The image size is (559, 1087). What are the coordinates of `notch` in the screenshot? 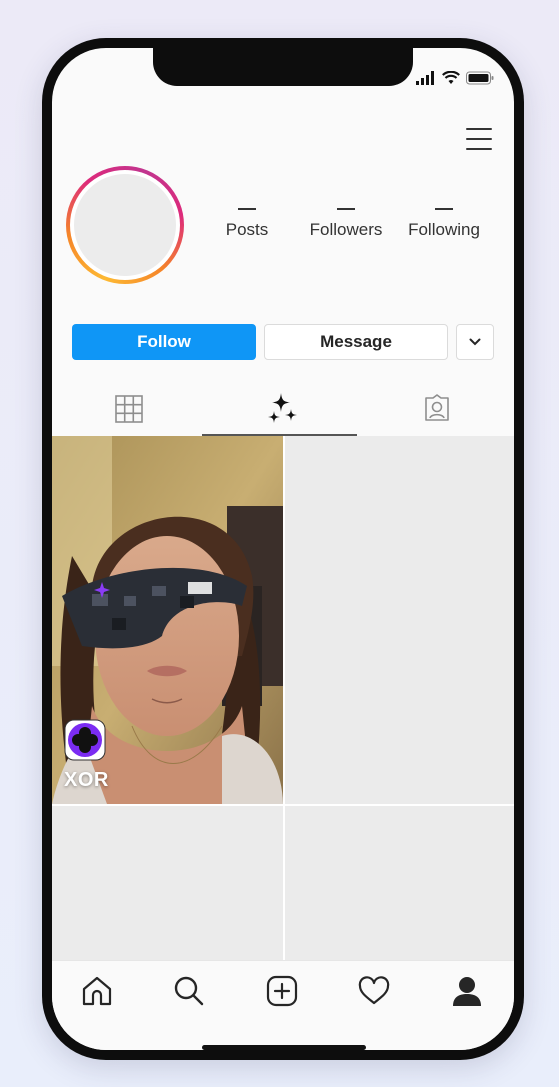 It's located at (283, 67).